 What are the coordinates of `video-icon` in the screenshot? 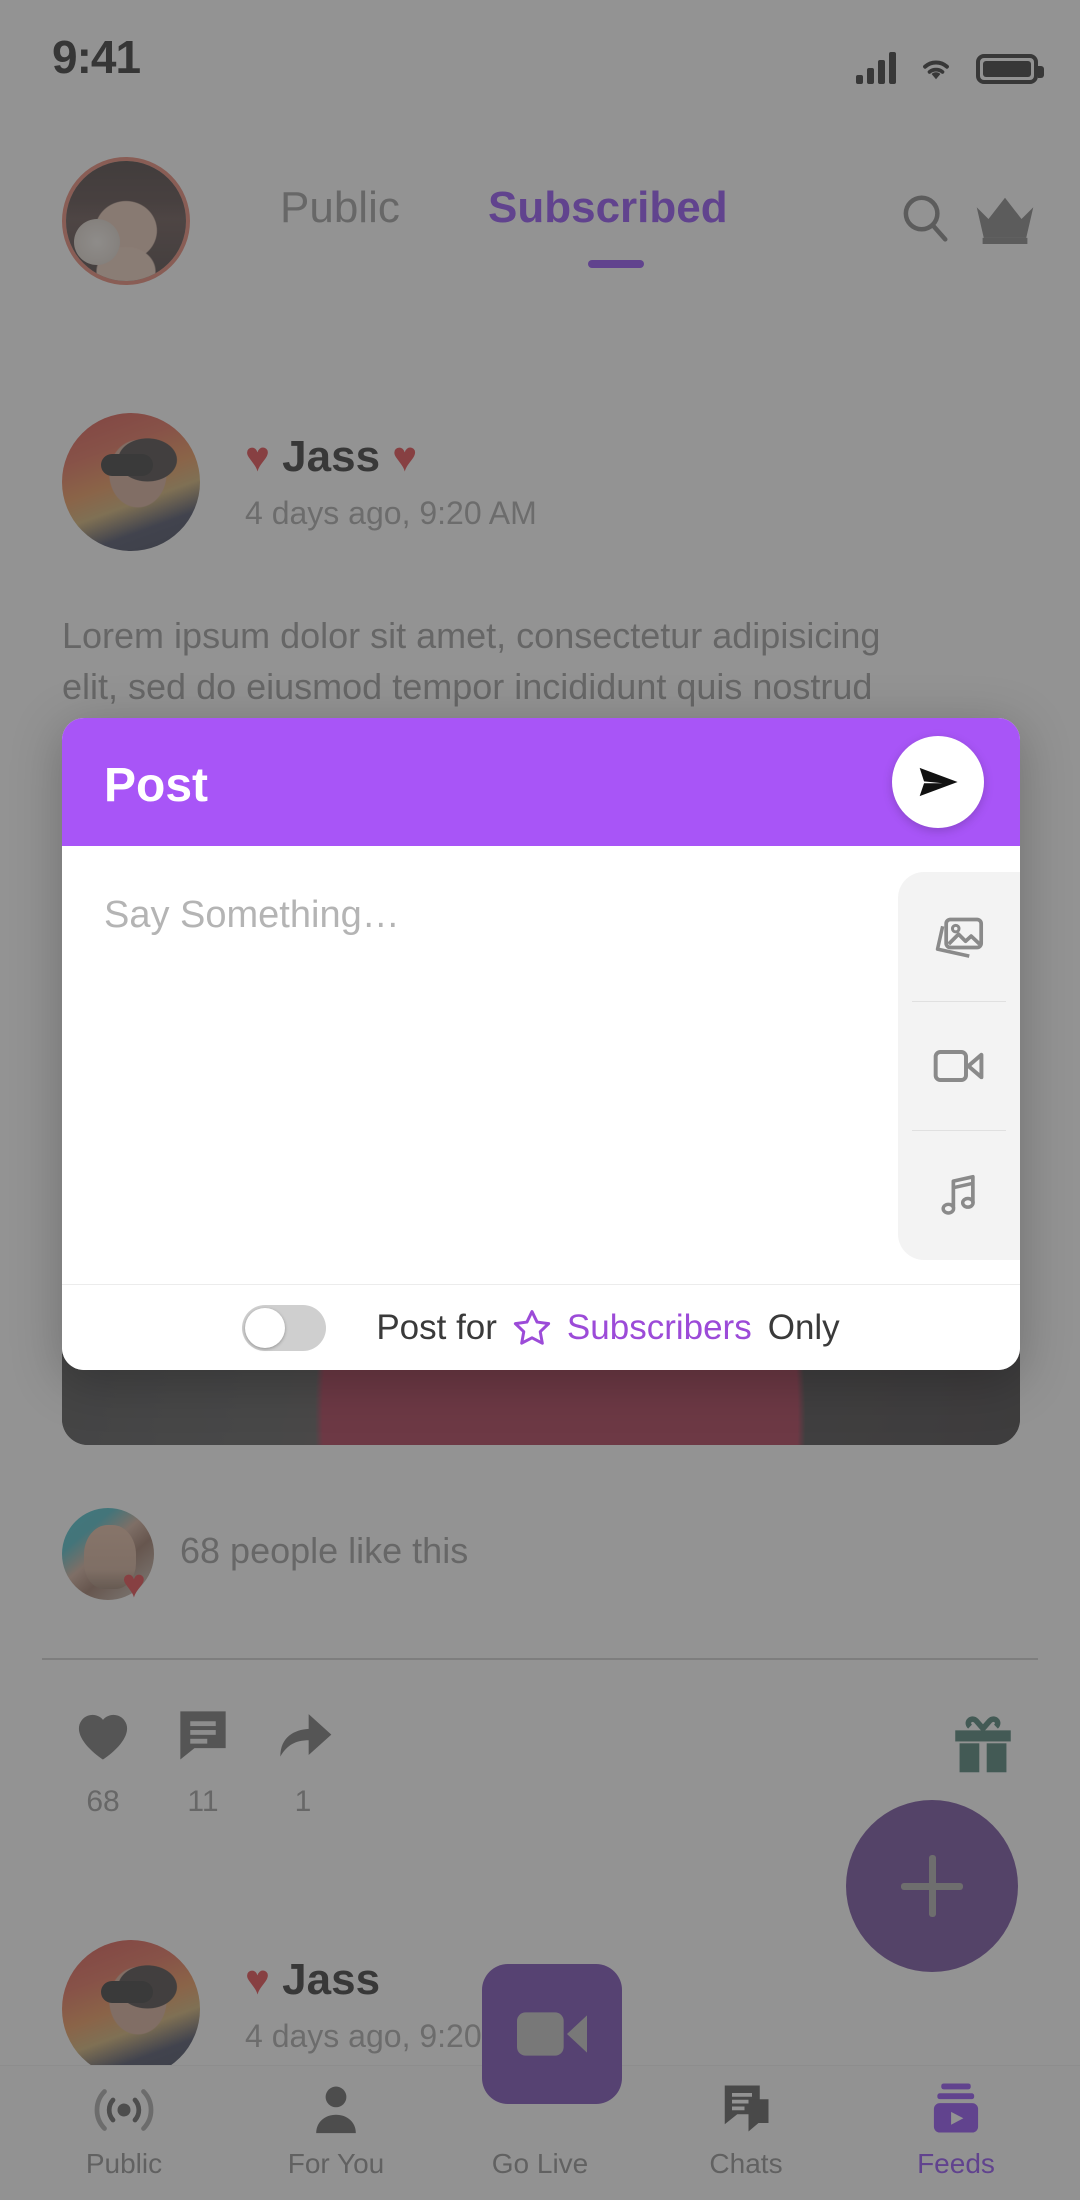 It's located at (958, 1065).